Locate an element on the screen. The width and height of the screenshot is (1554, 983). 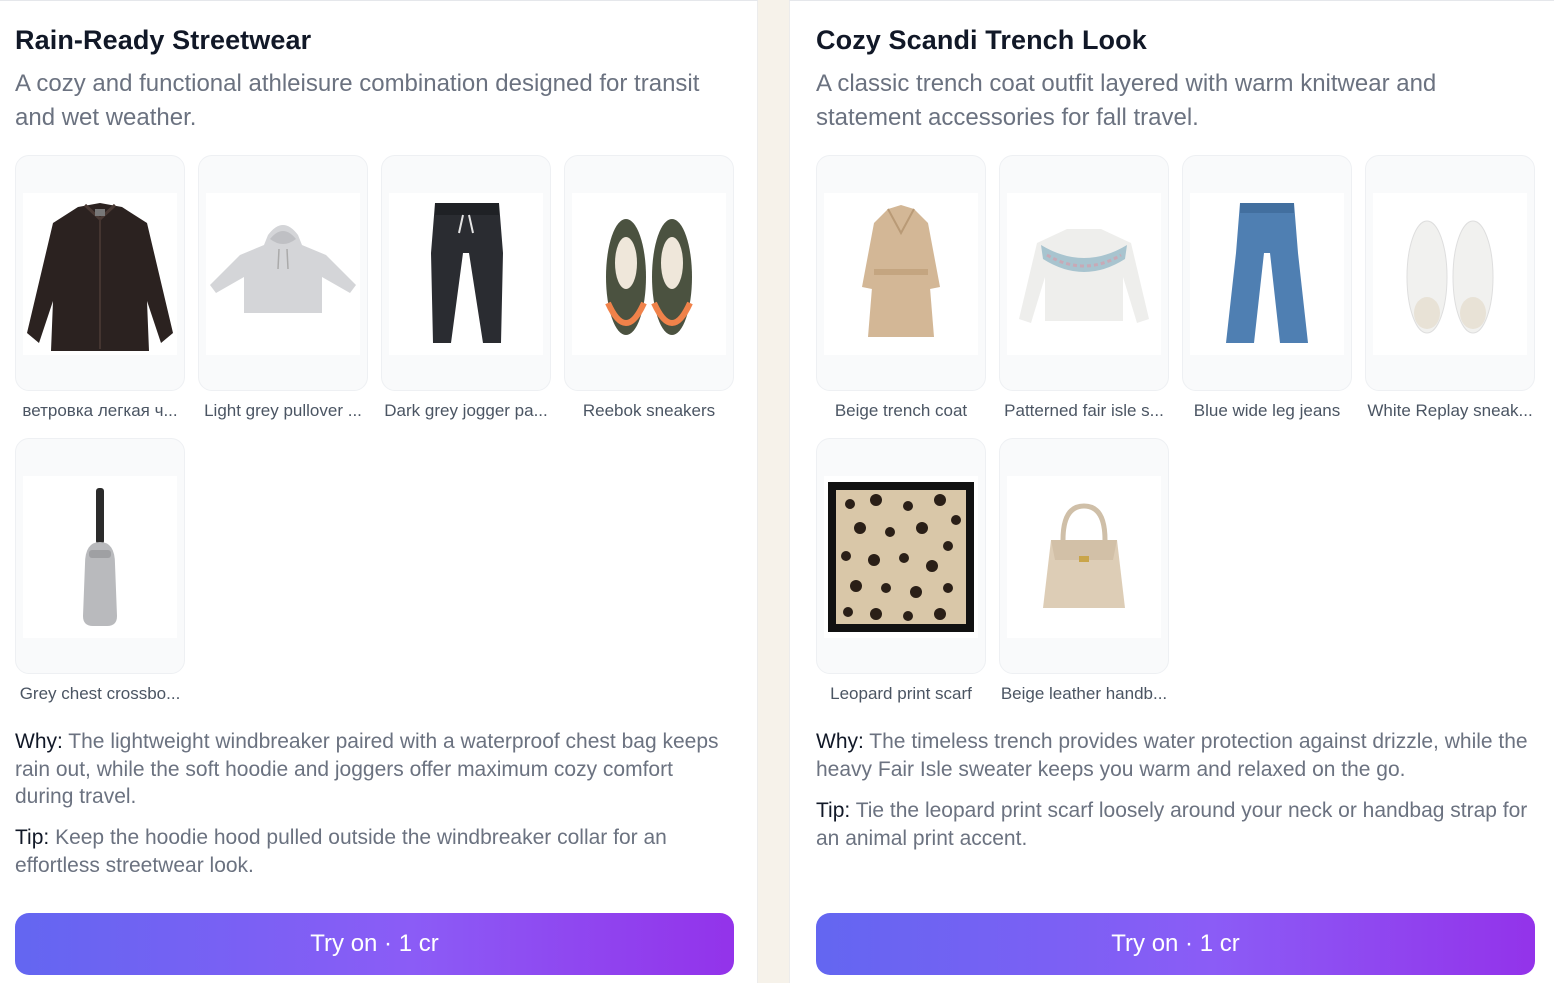
outfit-item: Leopard print scarf is located at coordinates (901, 571).